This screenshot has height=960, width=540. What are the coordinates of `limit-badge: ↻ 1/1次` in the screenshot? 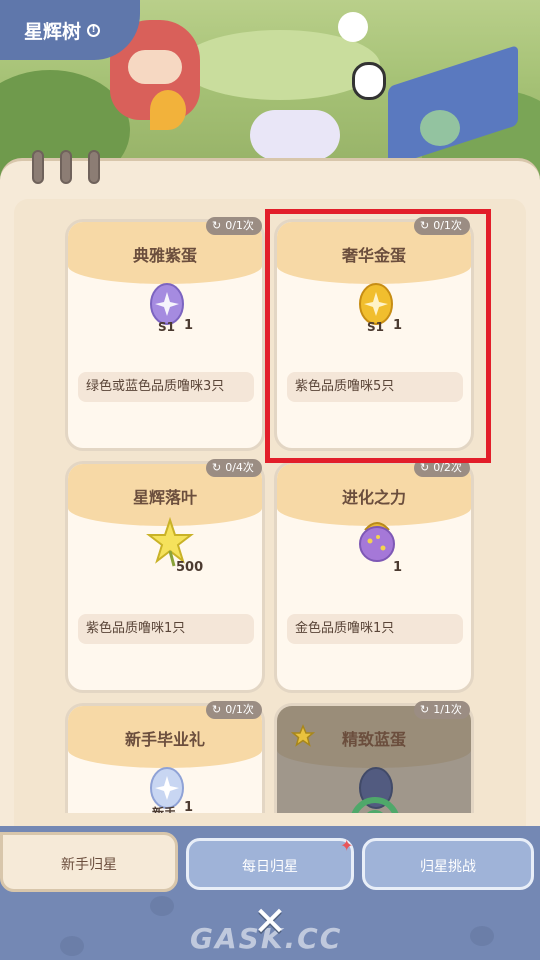 It's located at (442, 710).